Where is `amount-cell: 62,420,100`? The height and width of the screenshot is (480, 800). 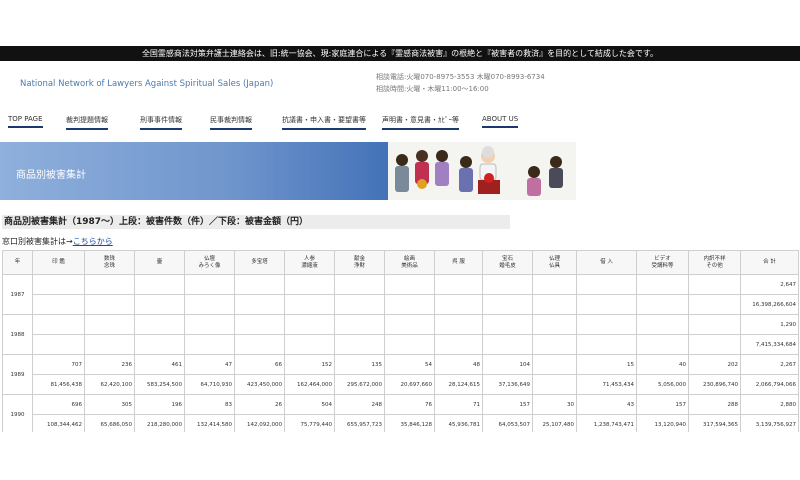 amount-cell: 62,420,100 is located at coordinates (109, 384).